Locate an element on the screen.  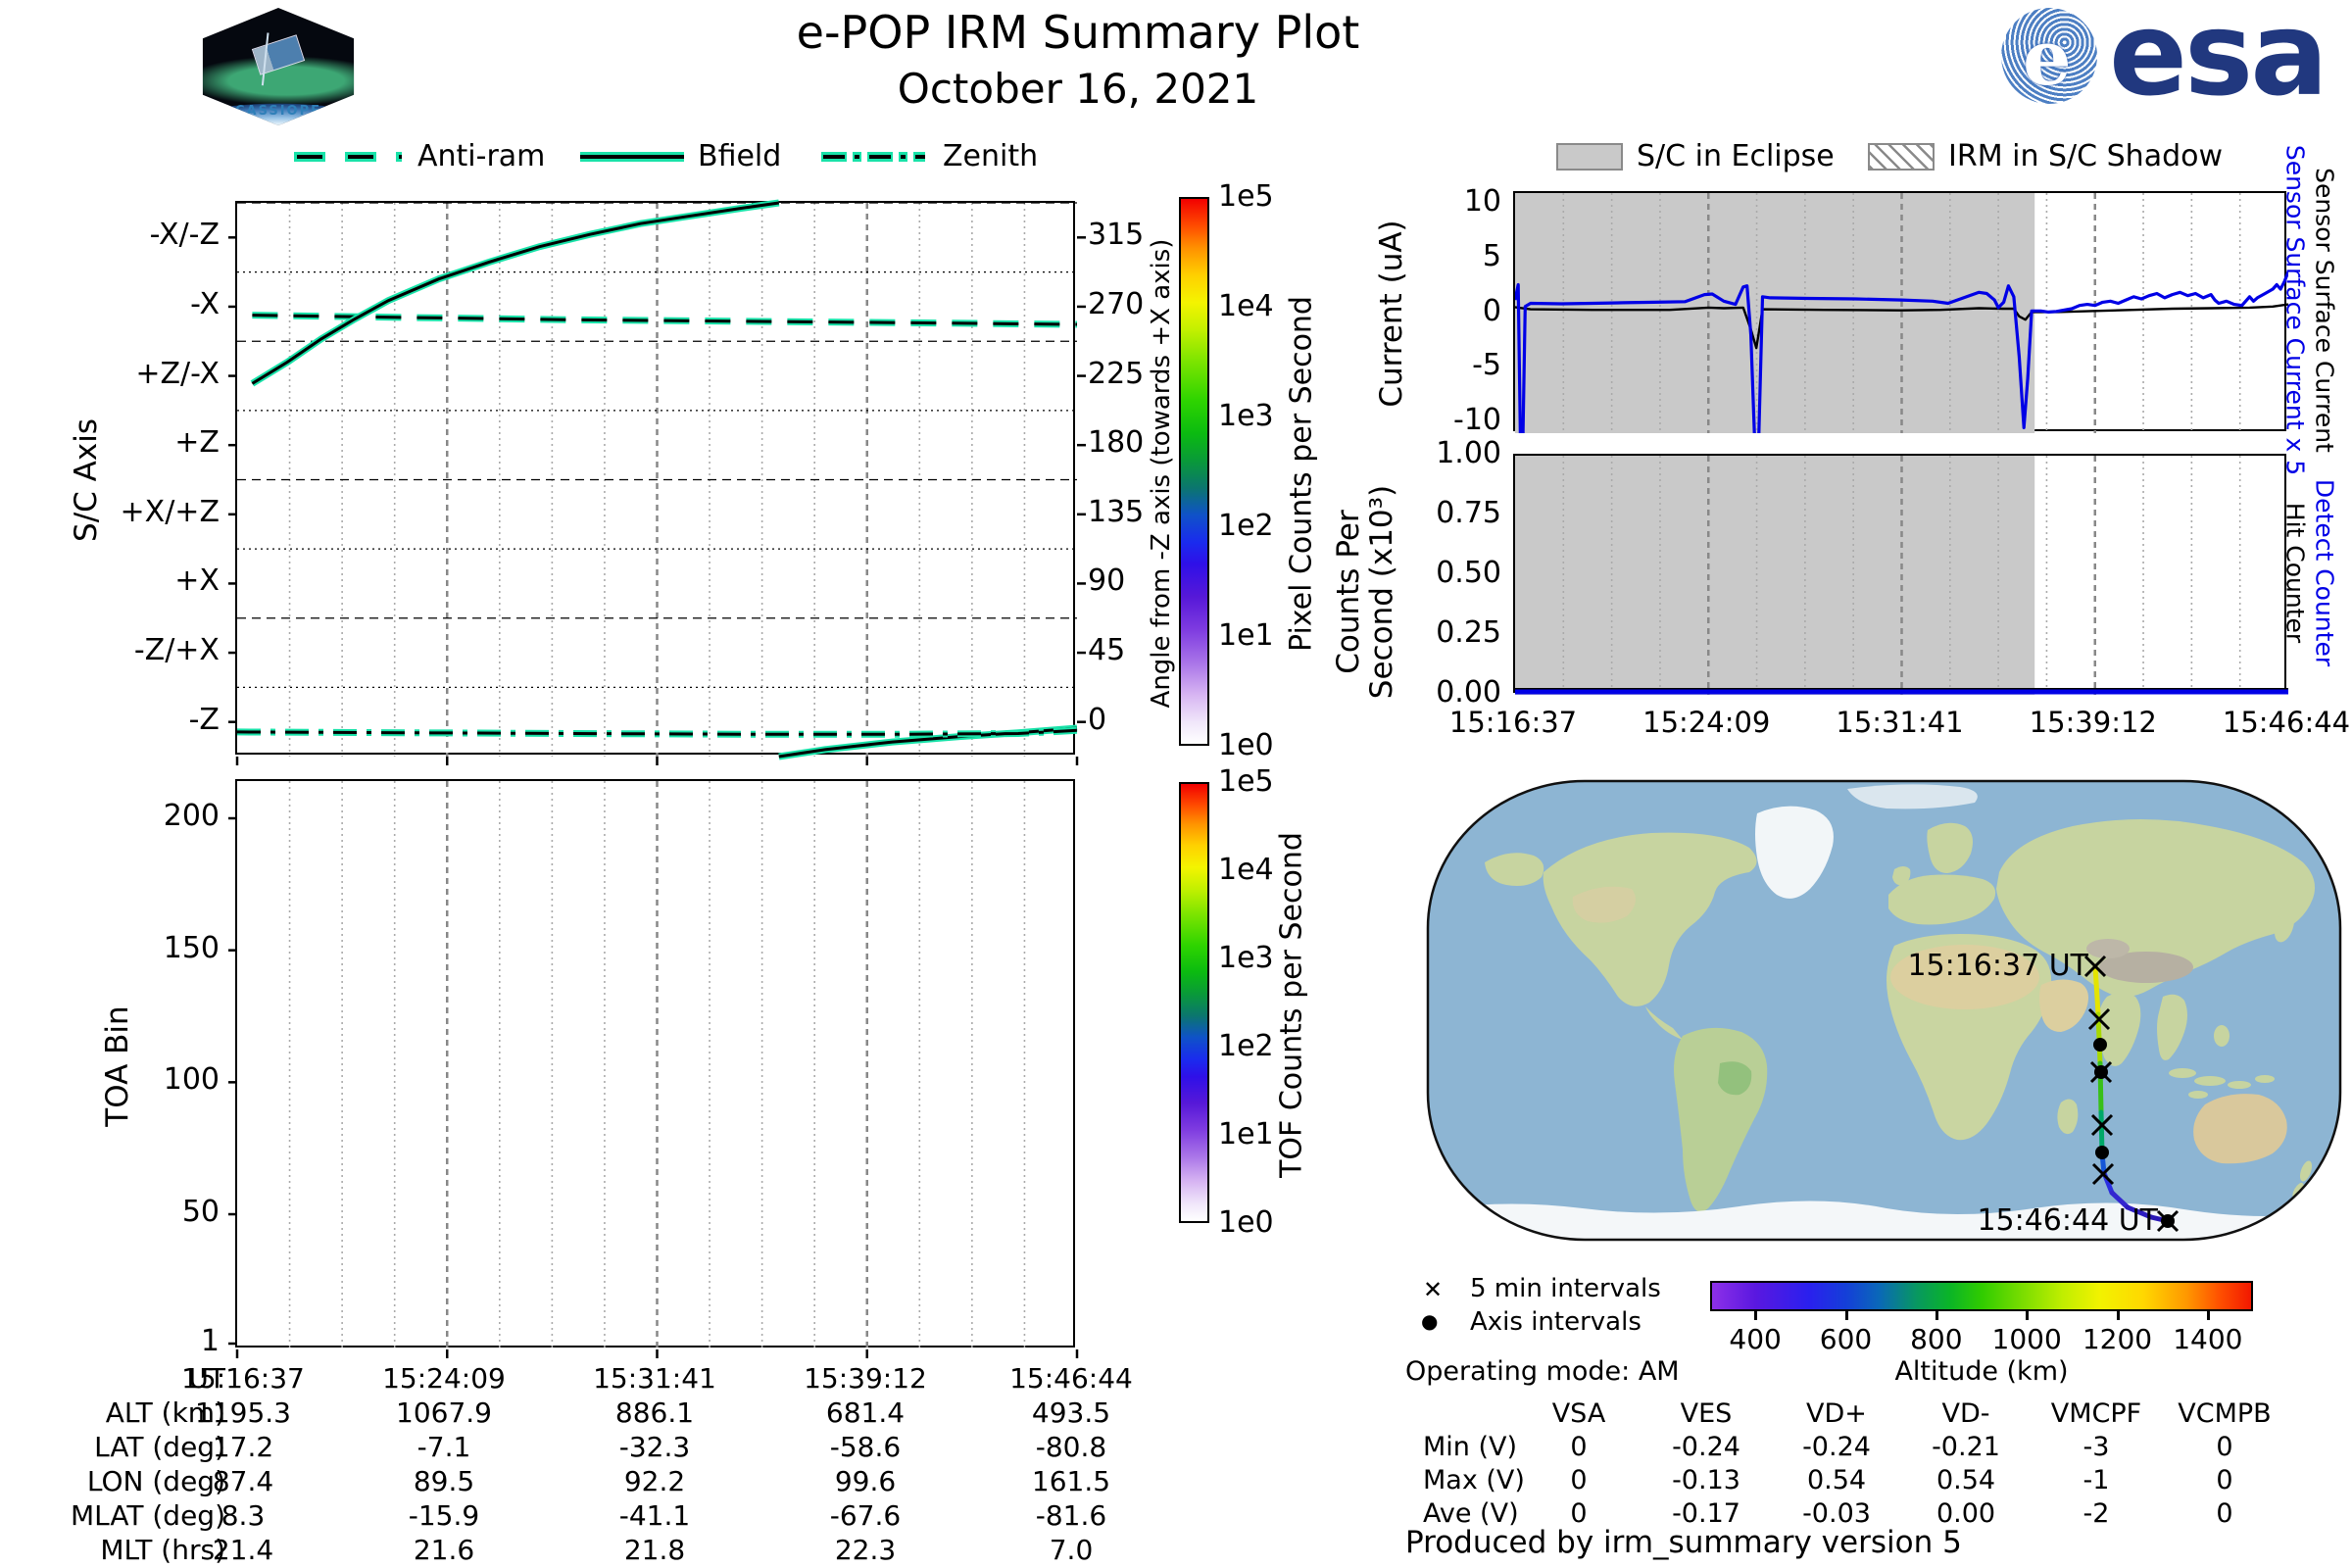
eph-cell: 87.4 is located at coordinates (243, 1481).